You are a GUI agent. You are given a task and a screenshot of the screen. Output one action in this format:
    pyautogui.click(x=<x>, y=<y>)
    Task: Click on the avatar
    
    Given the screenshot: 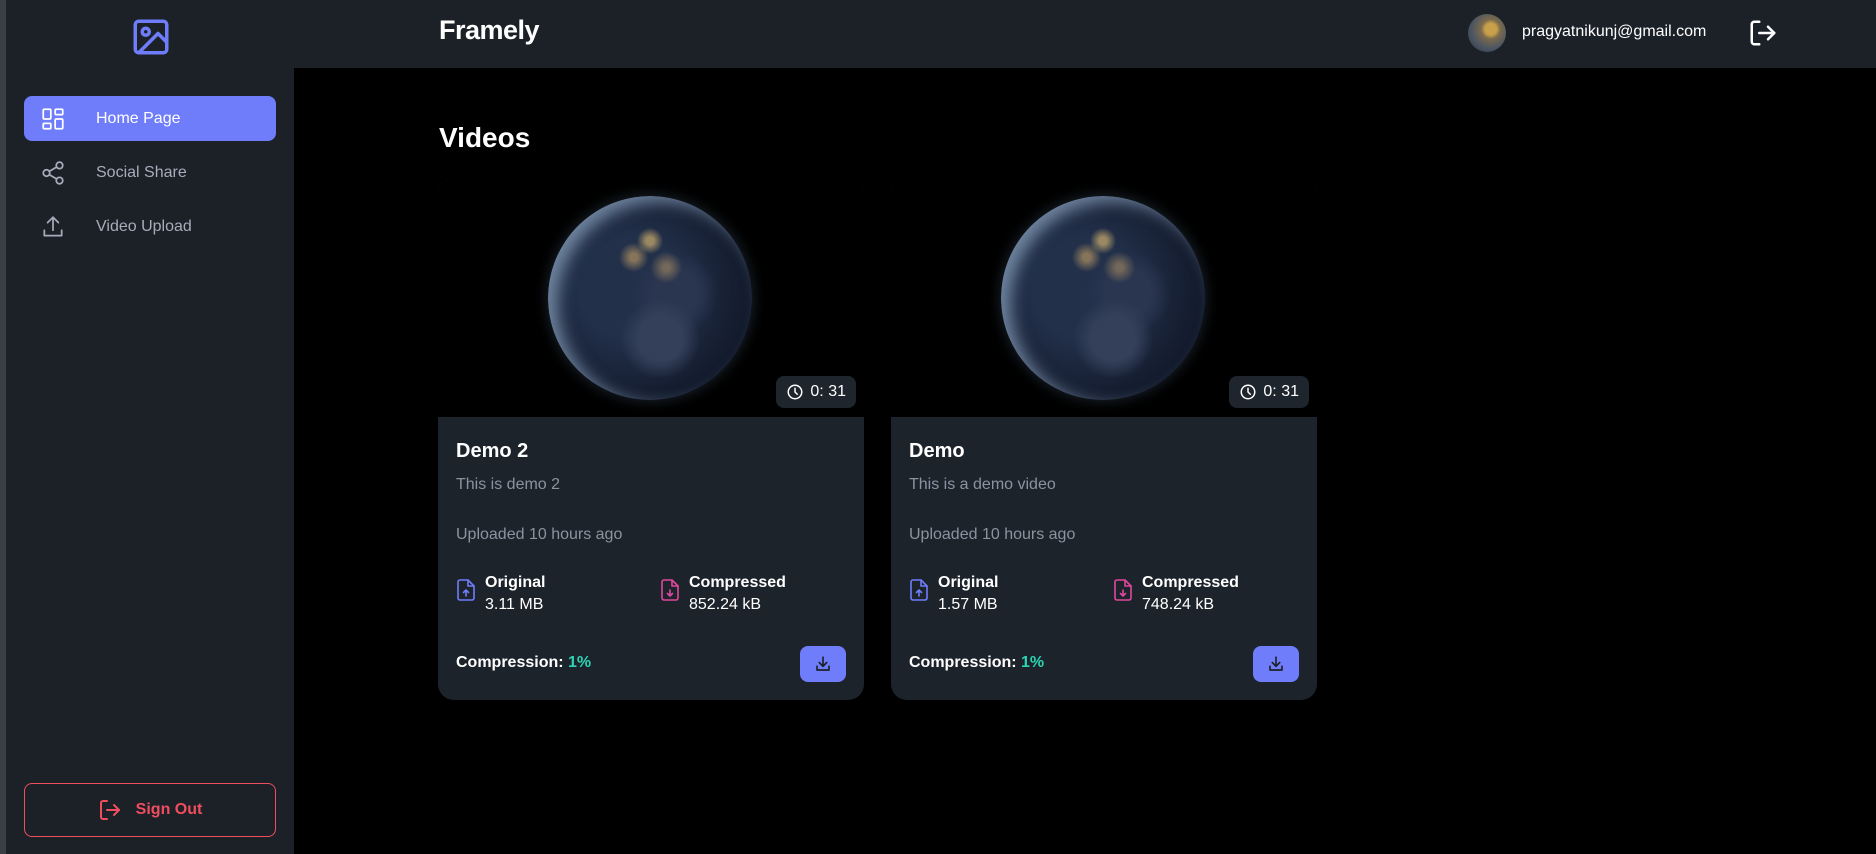 What is the action you would take?
    pyautogui.click(x=1487, y=33)
    